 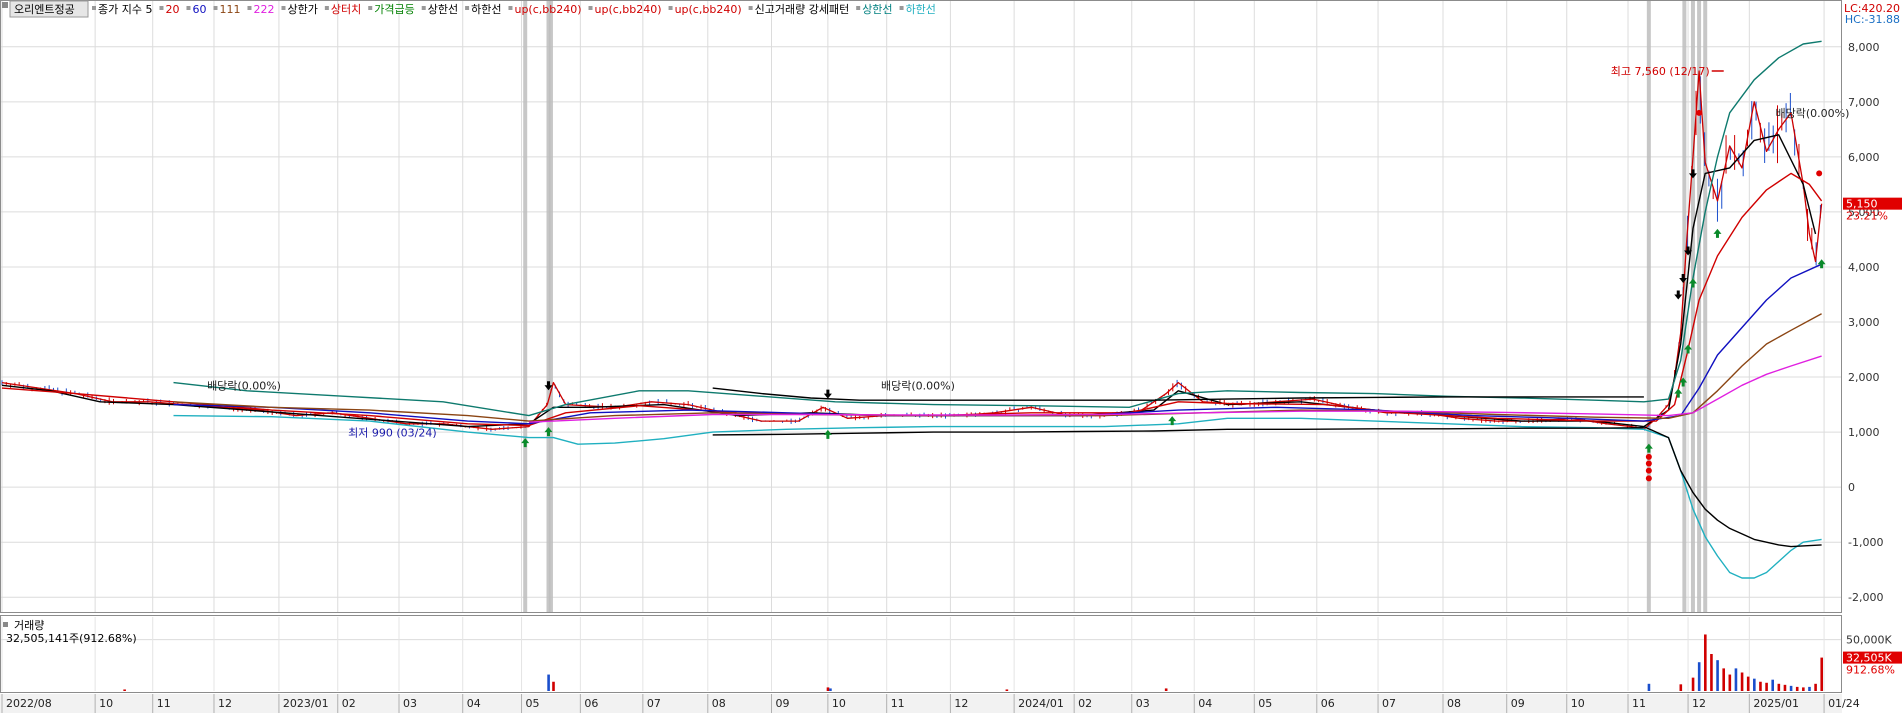 I want to click on volume-summary: 32,505,141주(912.68%), so click(x=71, y=638).